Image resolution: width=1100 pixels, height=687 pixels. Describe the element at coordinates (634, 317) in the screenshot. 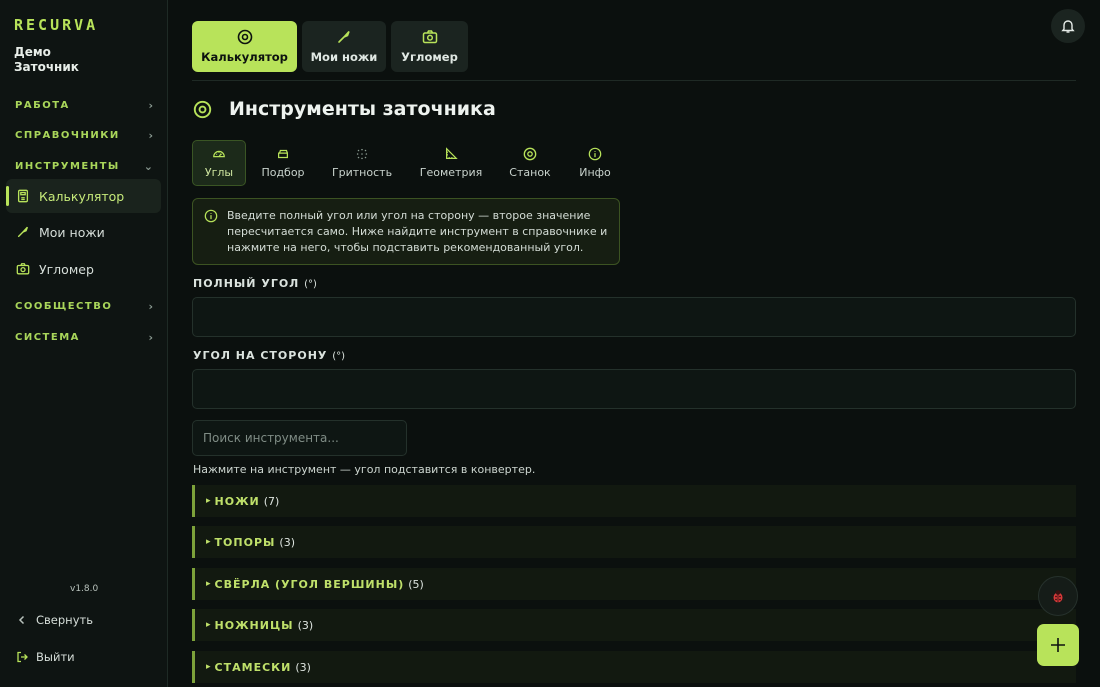

I see `full-angle-input` at that location.